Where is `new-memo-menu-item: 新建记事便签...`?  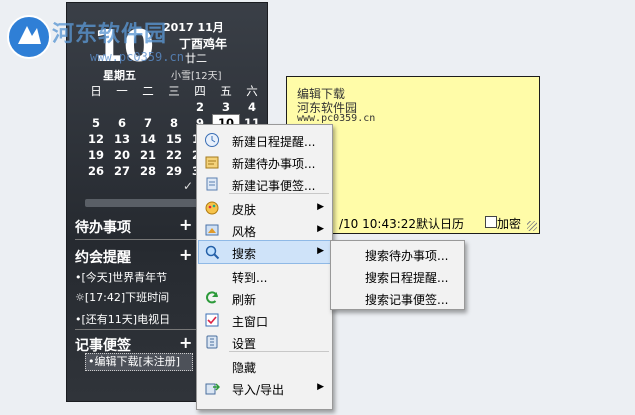
new-memo-menu-item: 新建记事便签... is located at coordinates (264, 184).